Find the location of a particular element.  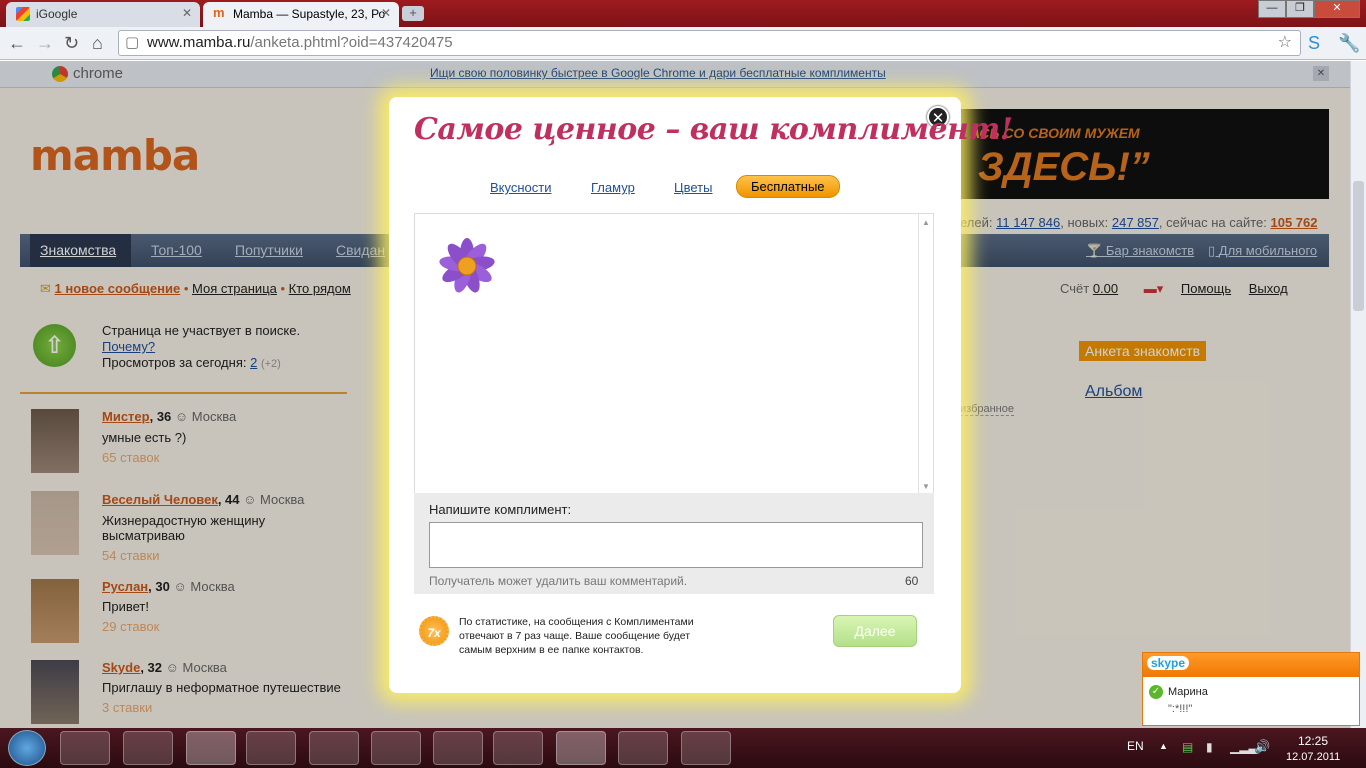

7x-badge-icon: 7x is located at coordinates (434, 631).